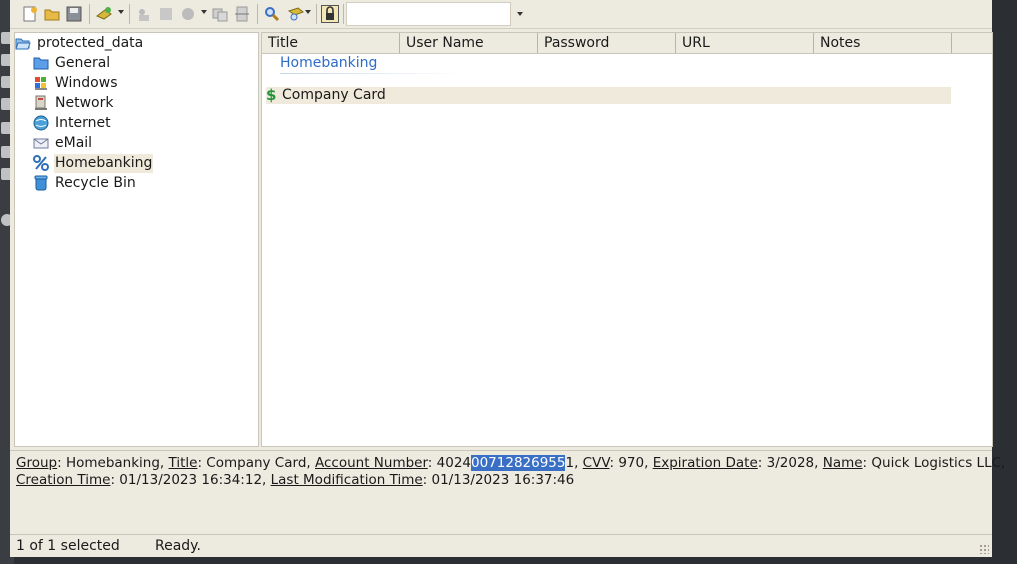 Image resolution: width=1017 pixels, height=564 pixels. What do you see at coordinates (242, 14) in the screenshot?
I see `copy-password-icon` at bounding box center [242, 14].